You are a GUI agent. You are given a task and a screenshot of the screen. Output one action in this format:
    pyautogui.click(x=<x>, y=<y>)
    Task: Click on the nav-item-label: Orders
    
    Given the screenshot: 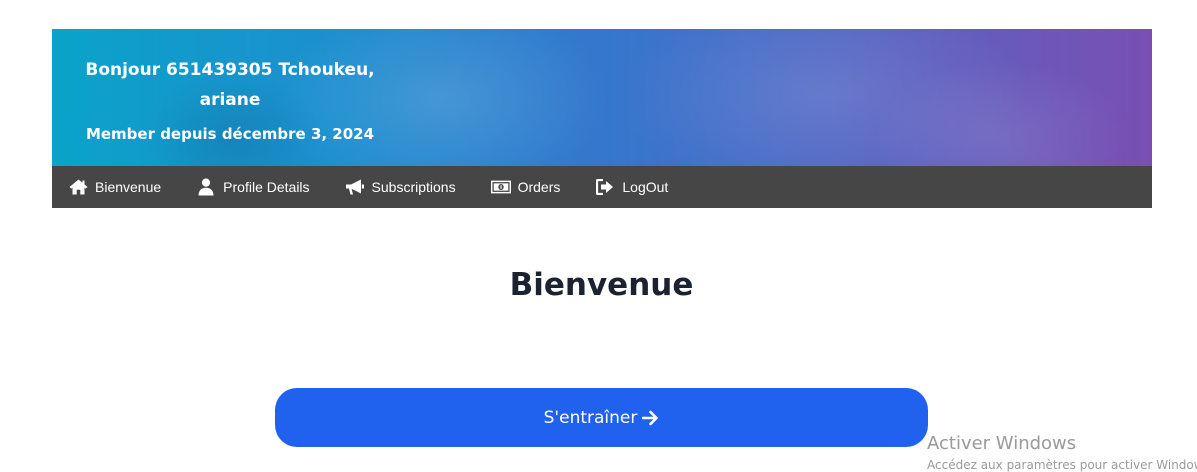 What is the action you would take?
    pyautogui.click(x=539, y=187)
    